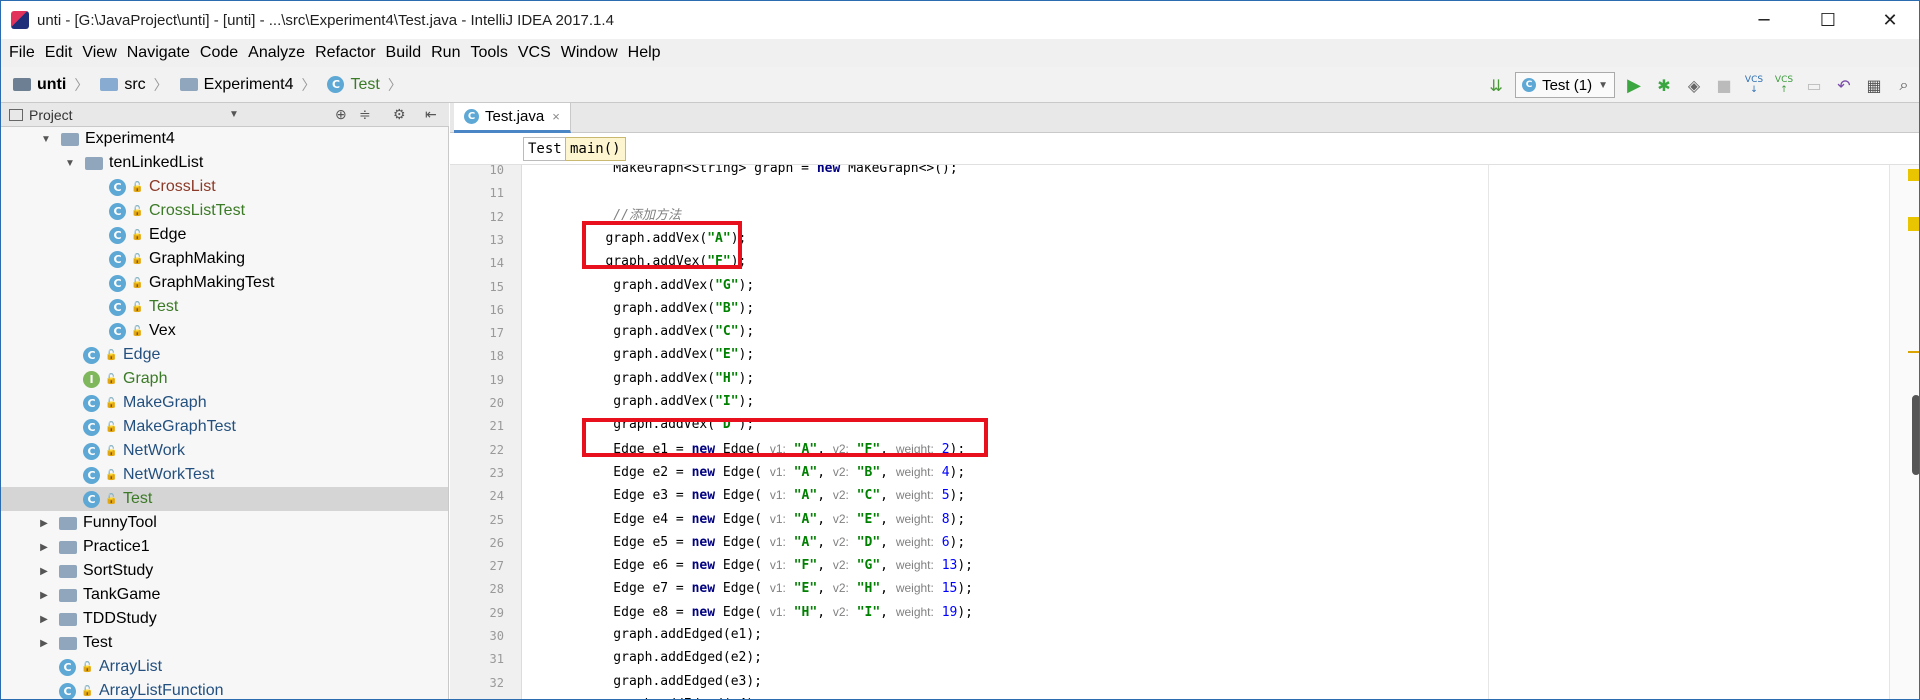 The height and width of the screenshot is (700, 1920). What do you see at coordinates (1764, 20) in the screenshot?
I see `minimize-button: ─` at bounding box center [1764, 20].